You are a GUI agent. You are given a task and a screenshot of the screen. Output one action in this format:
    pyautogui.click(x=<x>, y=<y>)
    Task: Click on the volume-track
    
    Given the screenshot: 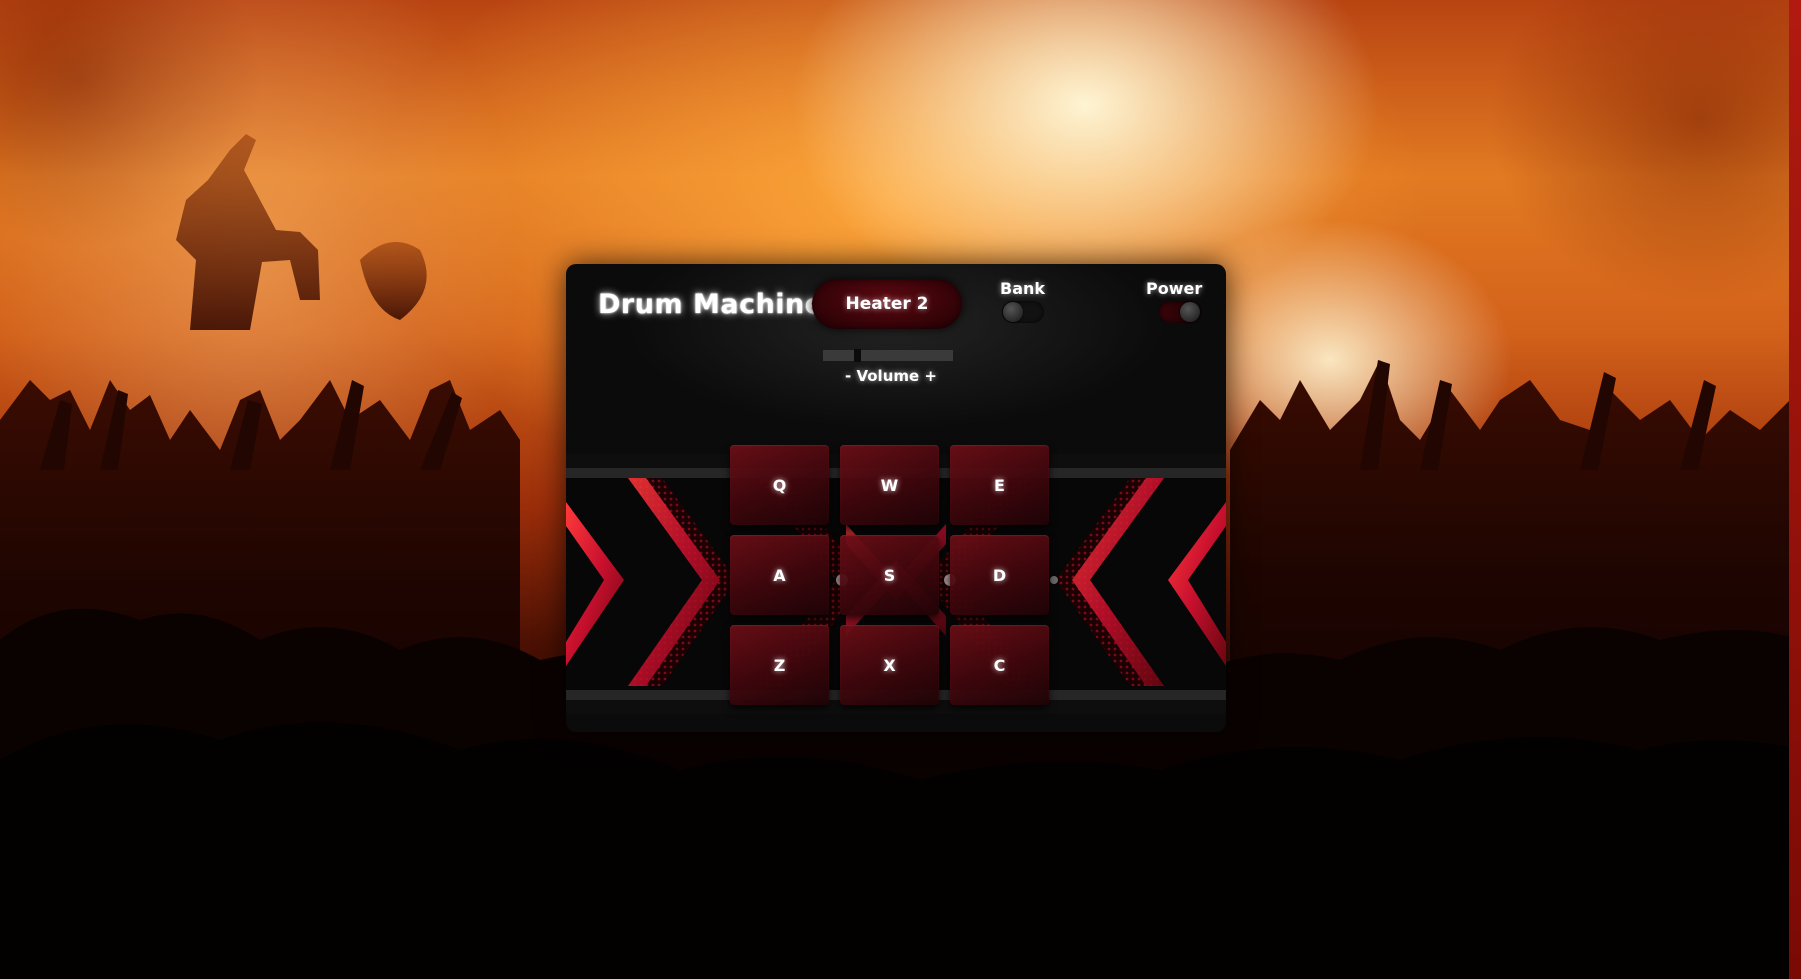 What is the action you would take?
    pyautogui.click(x=888, y=355)
    